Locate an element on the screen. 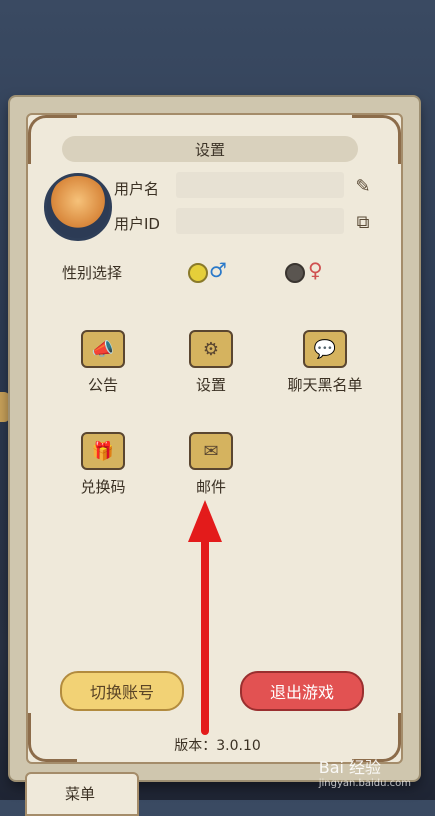 The image size is (435, 816). female-radio is located at coordinates (295, 273).